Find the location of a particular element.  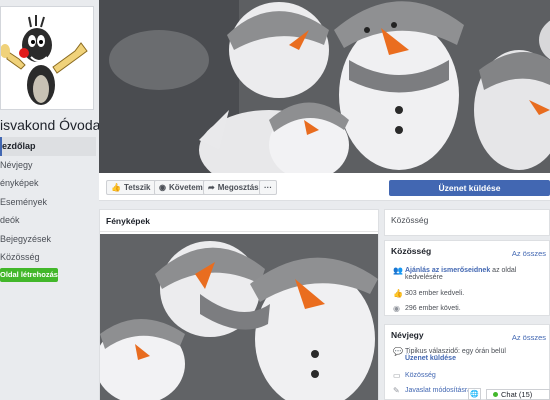

page-title: isvakond Óvoda is located at coordinates (50, 125).